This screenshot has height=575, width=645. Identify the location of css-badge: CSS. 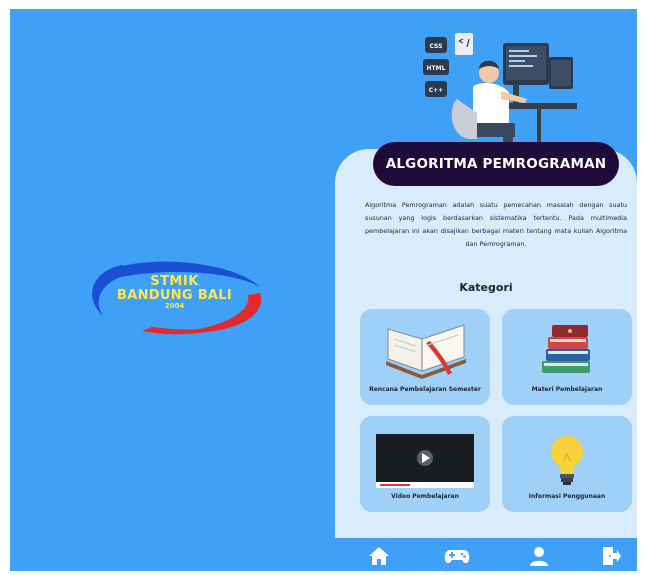
(436, 46).